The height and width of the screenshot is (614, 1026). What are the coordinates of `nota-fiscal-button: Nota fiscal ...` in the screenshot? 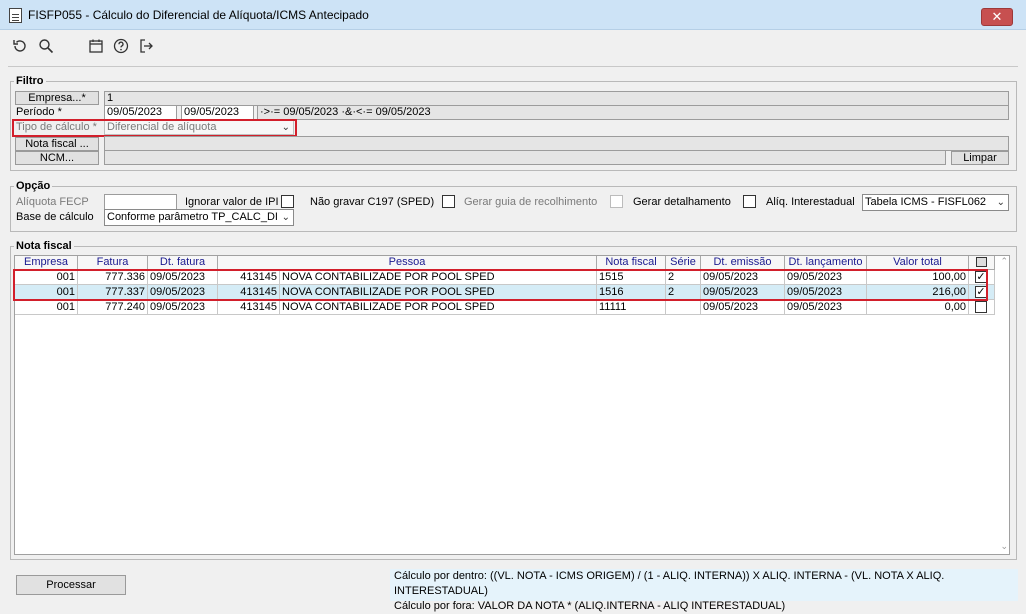 It's located at (57, 144).